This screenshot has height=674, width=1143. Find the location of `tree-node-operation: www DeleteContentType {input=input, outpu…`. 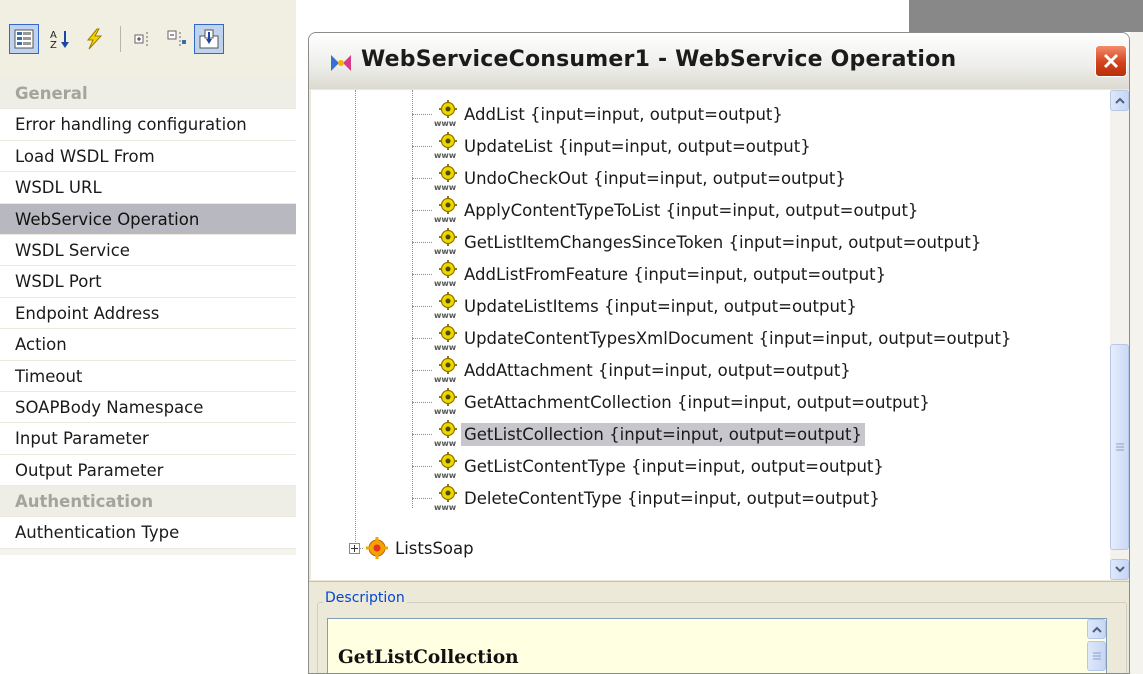

tree-node-operation: www DeleteContentType {input=input, outpu… is located at coordinates (658, 498).